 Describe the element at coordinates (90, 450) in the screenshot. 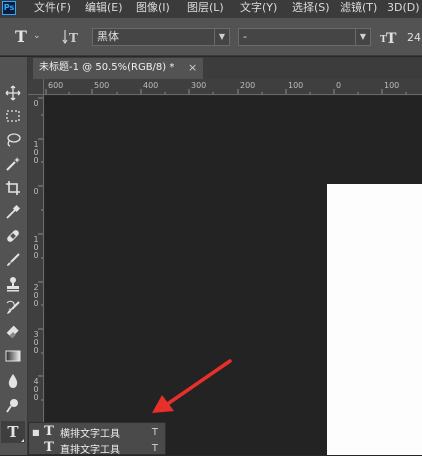

I see `flyout-item-label: 直排文字工具` at that location.